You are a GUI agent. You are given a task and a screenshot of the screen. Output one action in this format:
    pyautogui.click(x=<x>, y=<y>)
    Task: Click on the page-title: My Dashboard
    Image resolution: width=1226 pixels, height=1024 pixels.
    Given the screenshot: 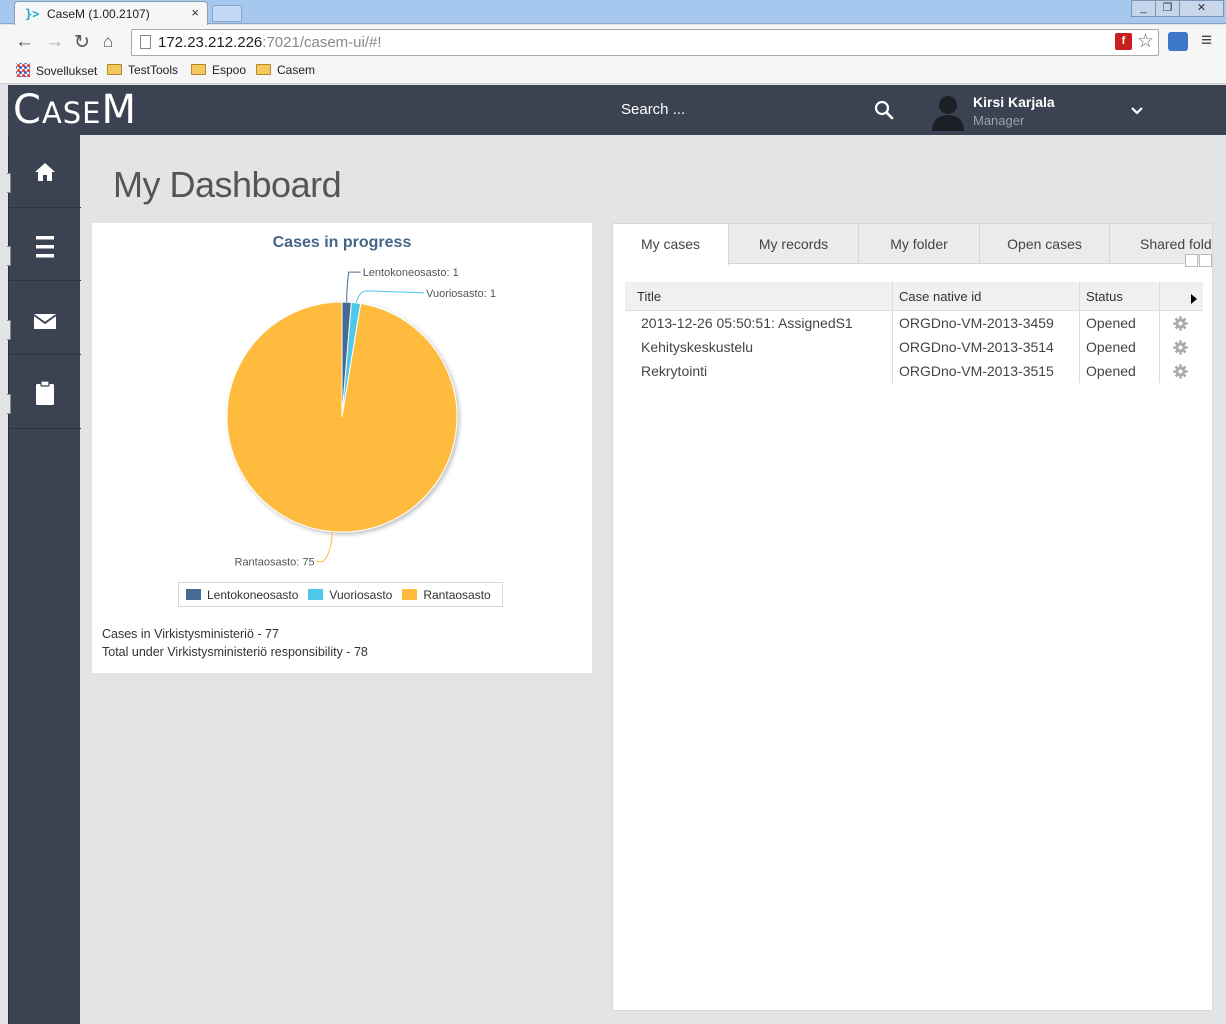 What is the action you would take?
    pyautogui.click(x=227, y=184)
    